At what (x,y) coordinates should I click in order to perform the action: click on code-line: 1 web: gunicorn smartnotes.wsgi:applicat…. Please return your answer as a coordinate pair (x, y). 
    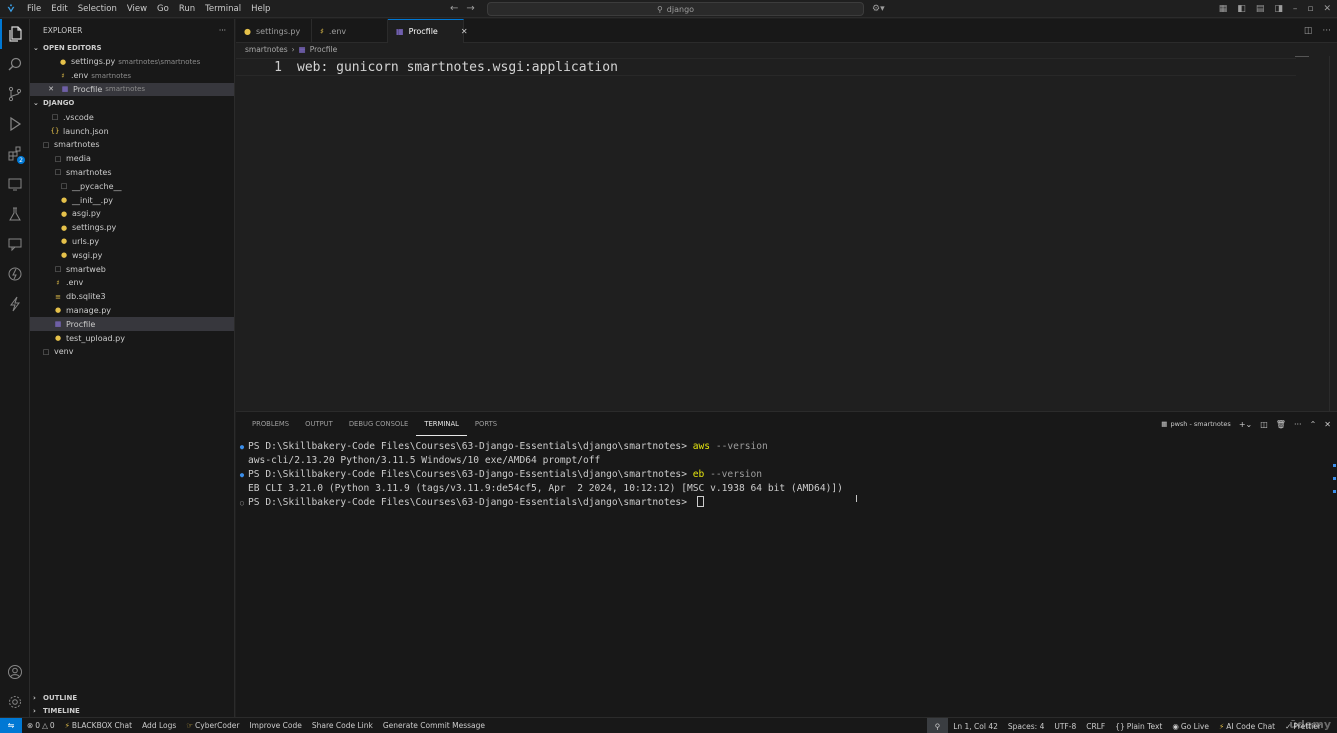
    Looking at the image, I should click on (766, 67).